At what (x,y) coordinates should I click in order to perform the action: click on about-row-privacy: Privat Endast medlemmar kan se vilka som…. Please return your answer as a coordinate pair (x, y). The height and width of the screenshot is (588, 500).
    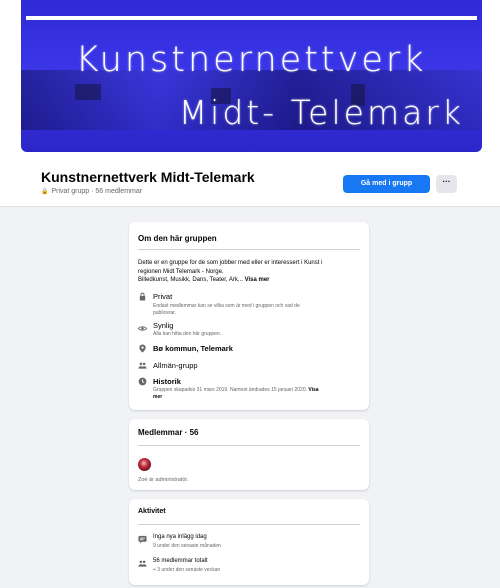
    Looking at the image, I should click on (249, 304).